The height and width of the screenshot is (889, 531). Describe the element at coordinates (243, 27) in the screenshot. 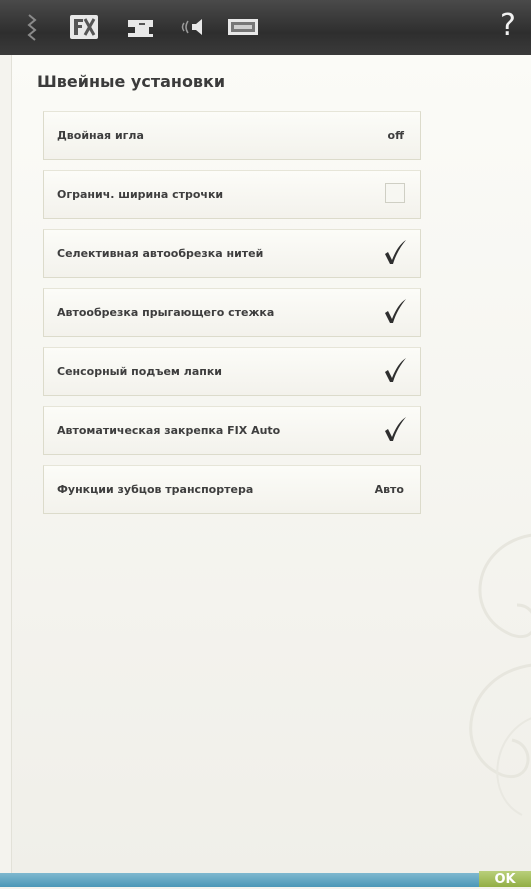

I see `screen-icon` at that location.